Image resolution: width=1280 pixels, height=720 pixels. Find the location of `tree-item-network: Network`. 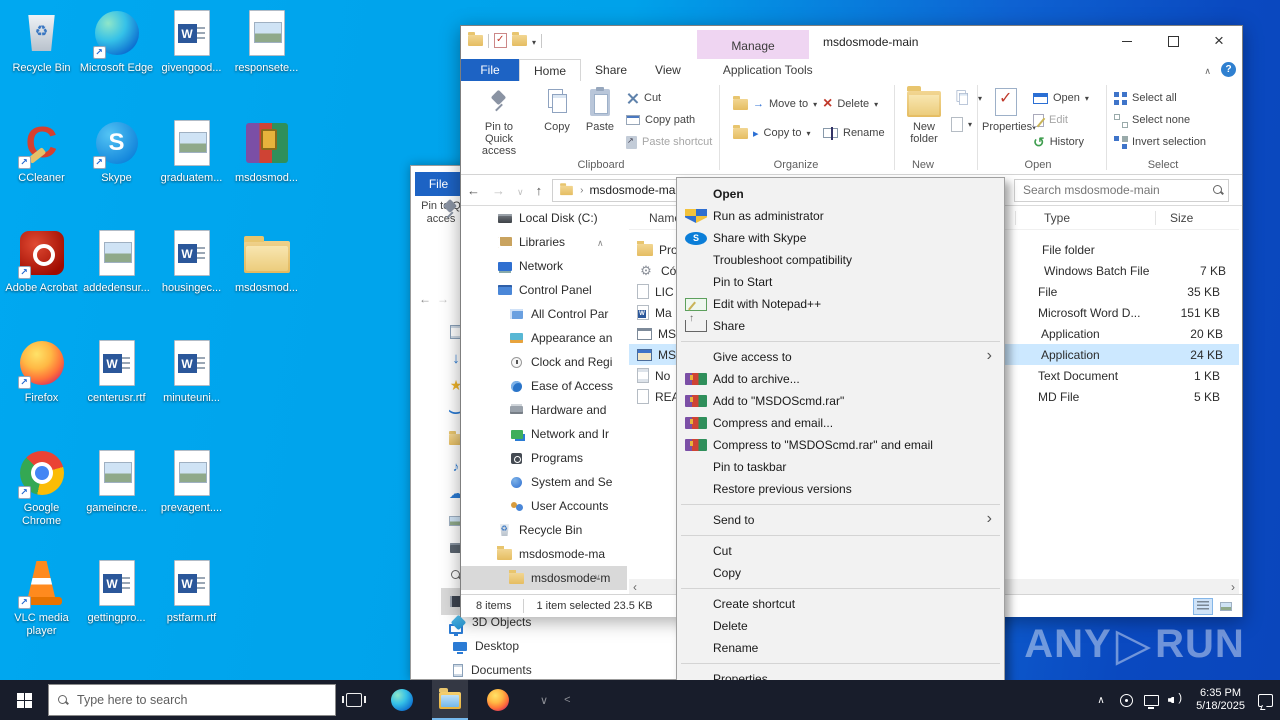

tree-item-network: Network is located at coordinates (544, 266).